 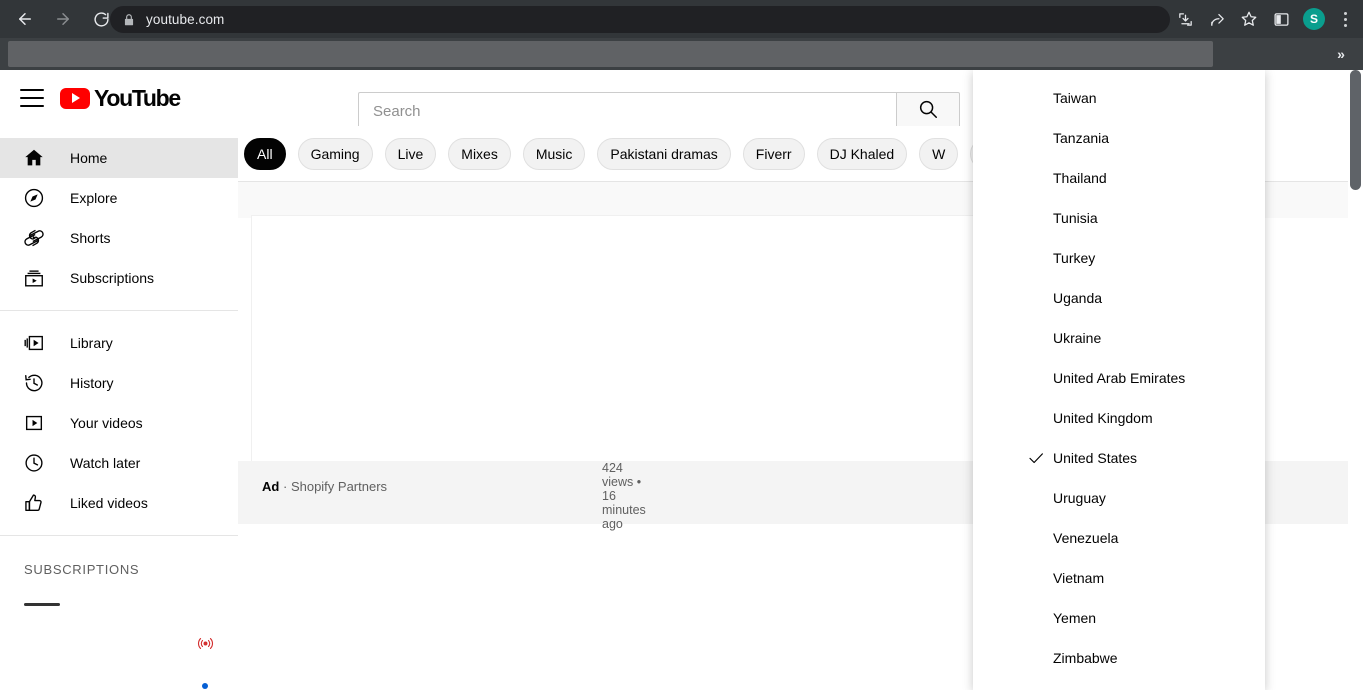 I want to click on chip-music: Music, so click(x=554, y=153).